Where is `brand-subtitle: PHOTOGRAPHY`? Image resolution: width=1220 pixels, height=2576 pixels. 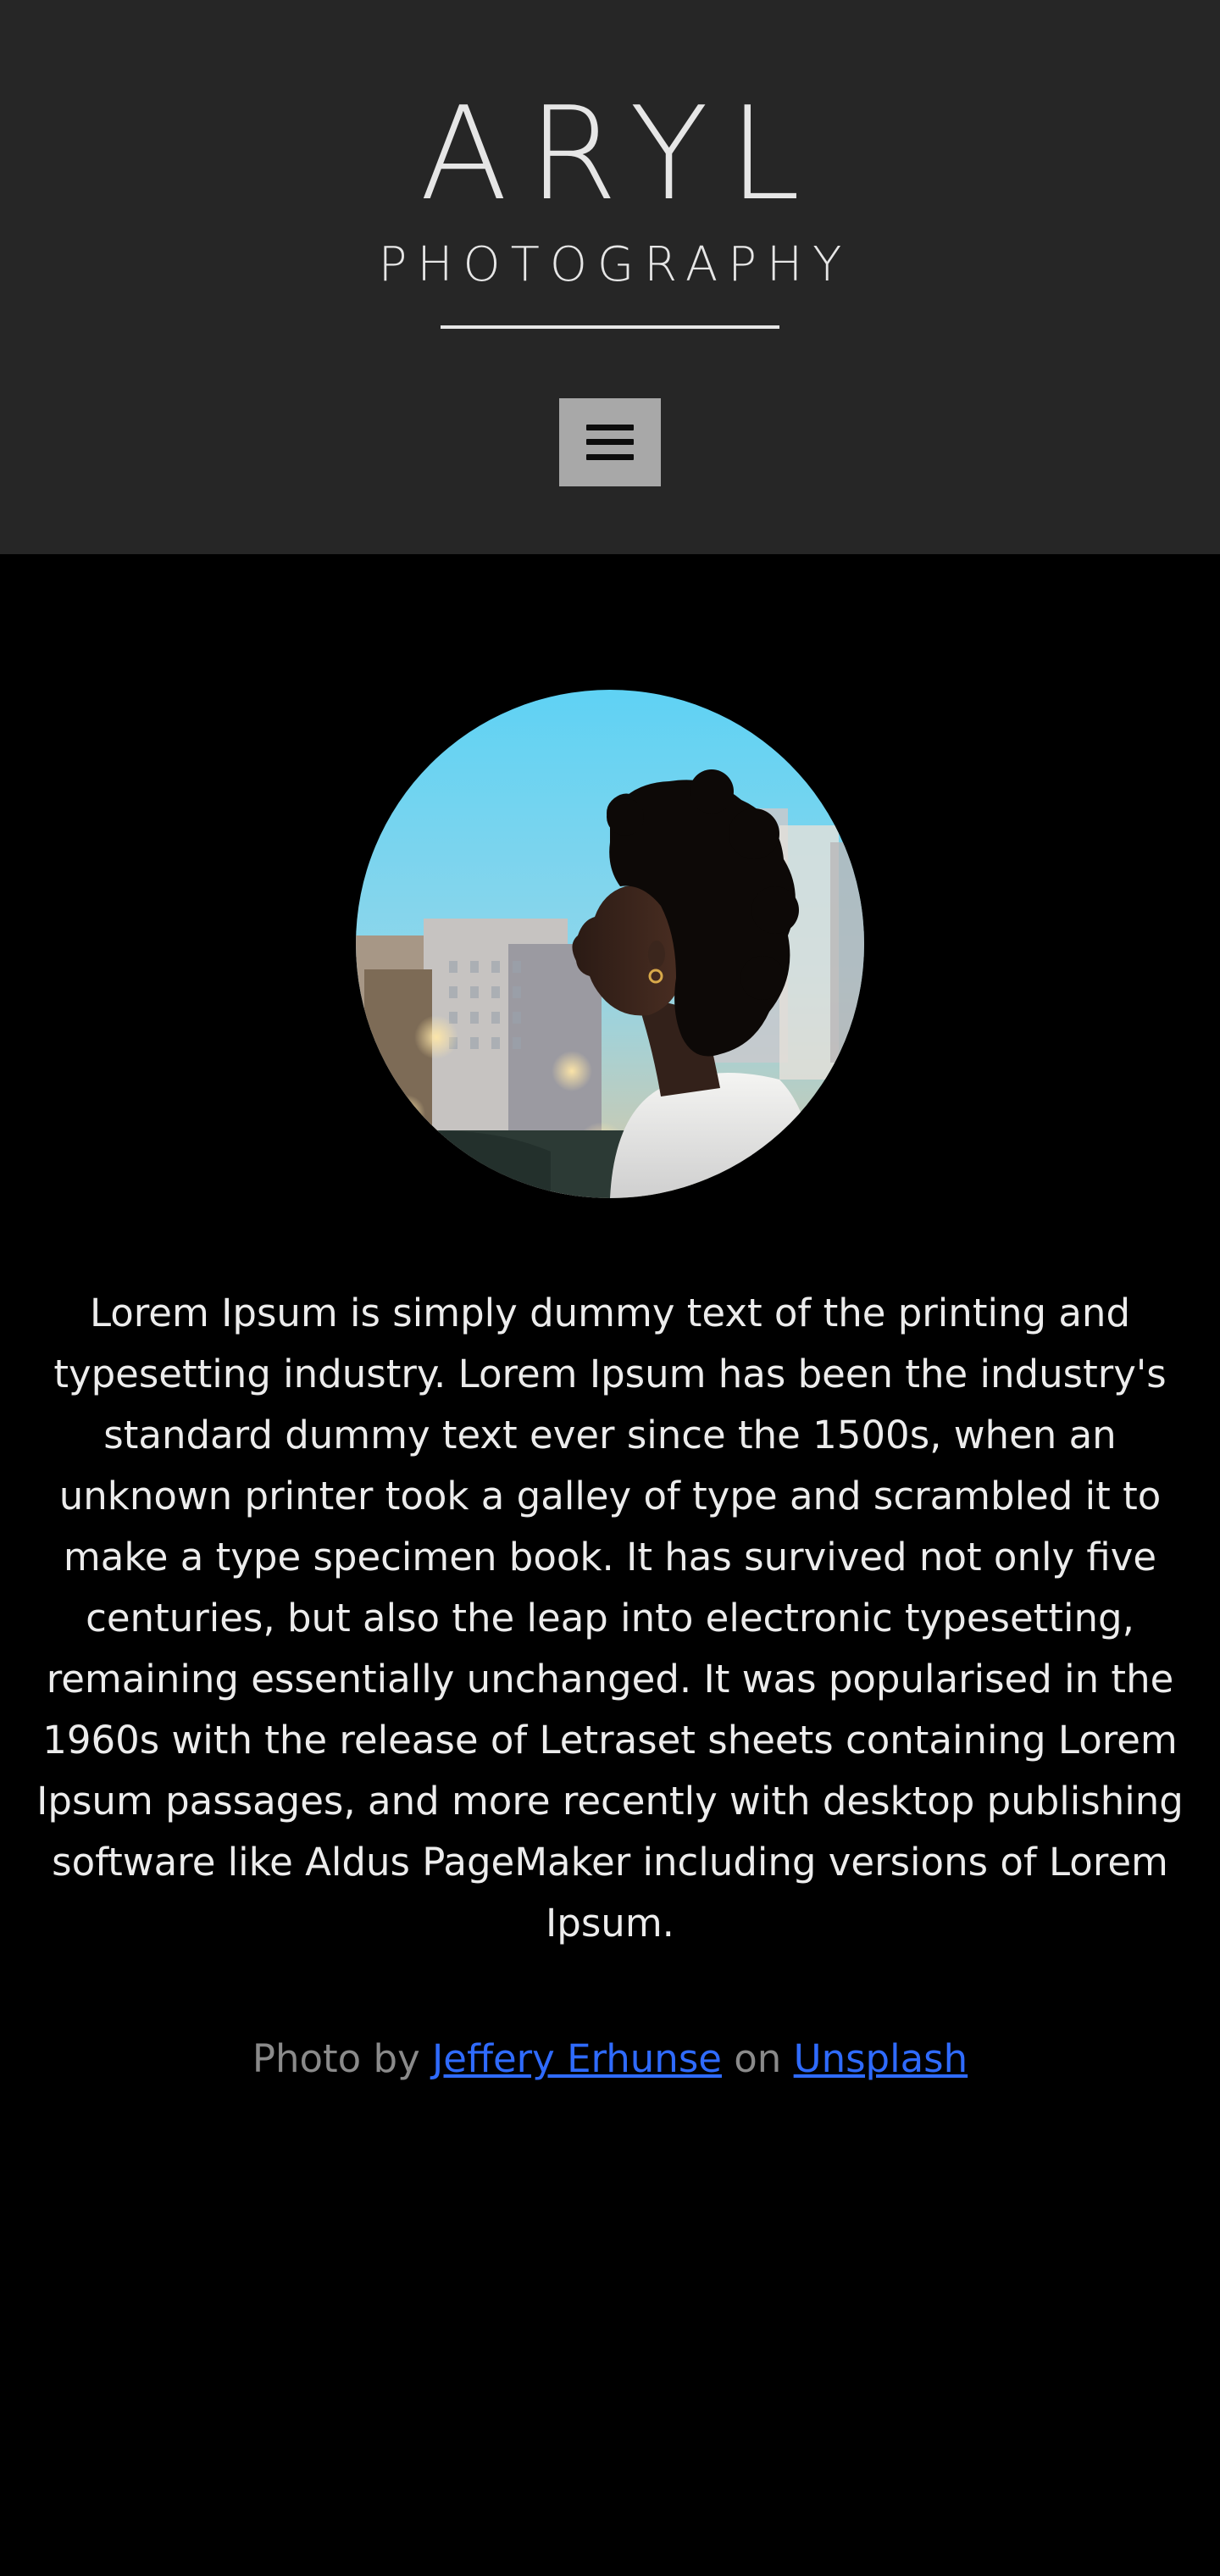
brand-subtitle: PHOTOGRAPHY is located at coordinates (615, 264).